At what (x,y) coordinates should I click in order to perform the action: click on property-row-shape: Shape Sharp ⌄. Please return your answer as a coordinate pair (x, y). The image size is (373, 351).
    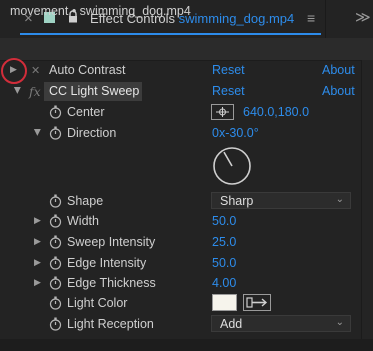
    Looking at the image, I should click on (186, 202).